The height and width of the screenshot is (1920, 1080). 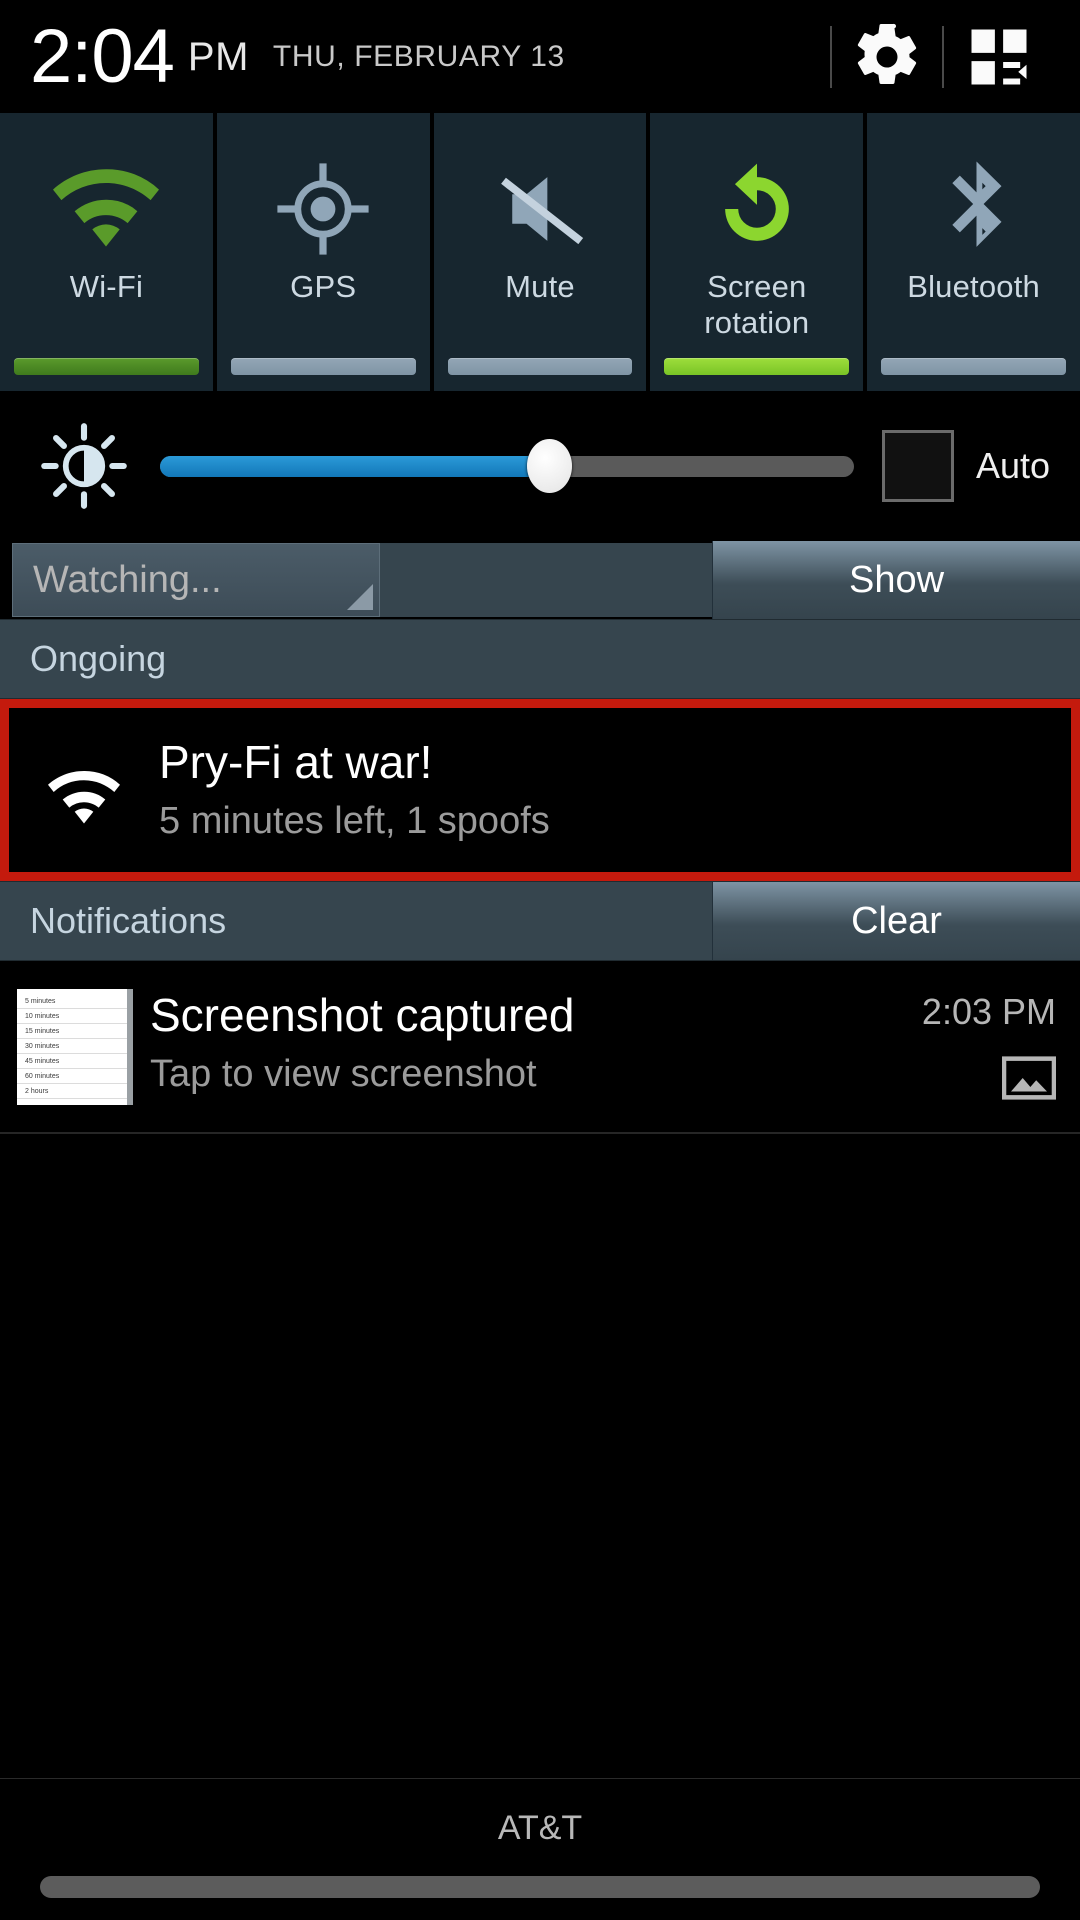 What do you see at coordinates (362, 1015) in the screenshot?
I see `notification-title: Screenshot captured` at bounding box center [362, 1015].